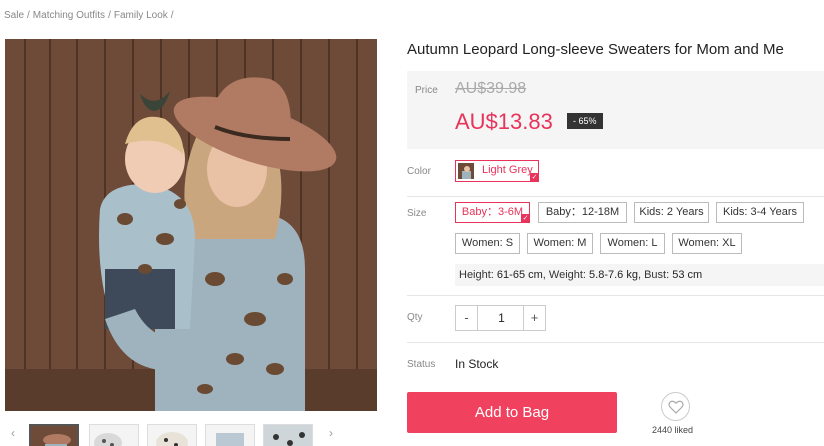 The image size is (824, 446). I want to click on size-option-label: Women: XL, so click(707, 243).